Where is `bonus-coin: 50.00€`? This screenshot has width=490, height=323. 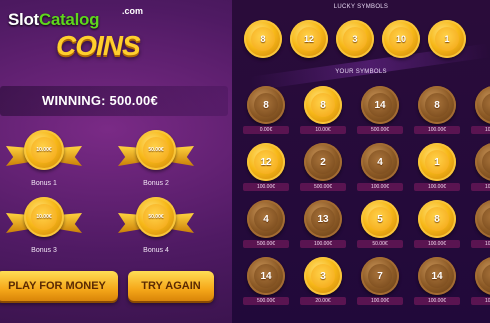
bonus-coin: 50.00€ is located at coordinates (156, 150).